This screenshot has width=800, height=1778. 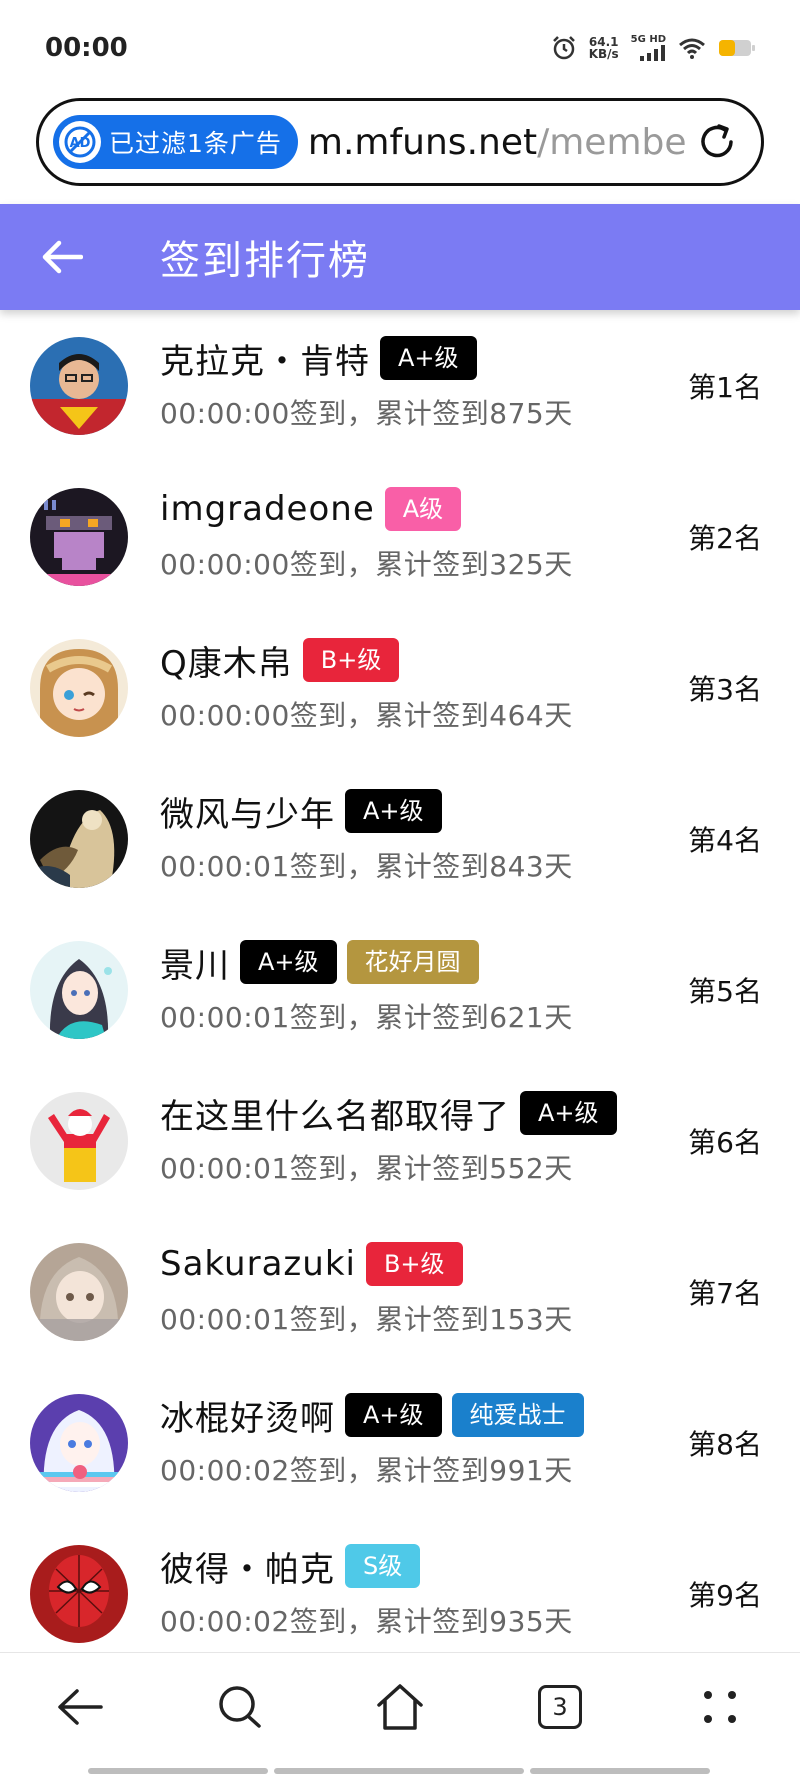 I want to click on username: Q康木帛, so click(x=226, y=660).